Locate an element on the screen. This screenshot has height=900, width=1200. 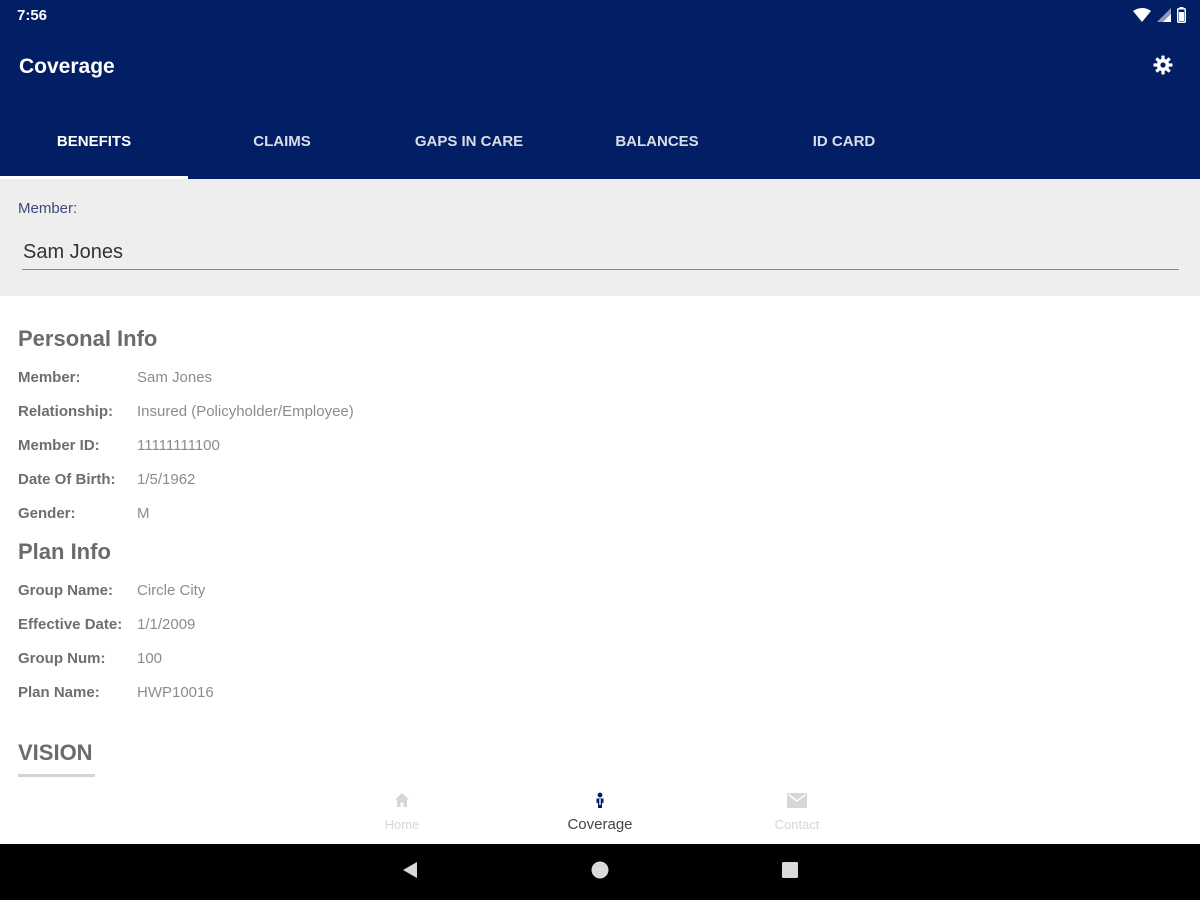
status-icons is located at coordinates (1159, 17).